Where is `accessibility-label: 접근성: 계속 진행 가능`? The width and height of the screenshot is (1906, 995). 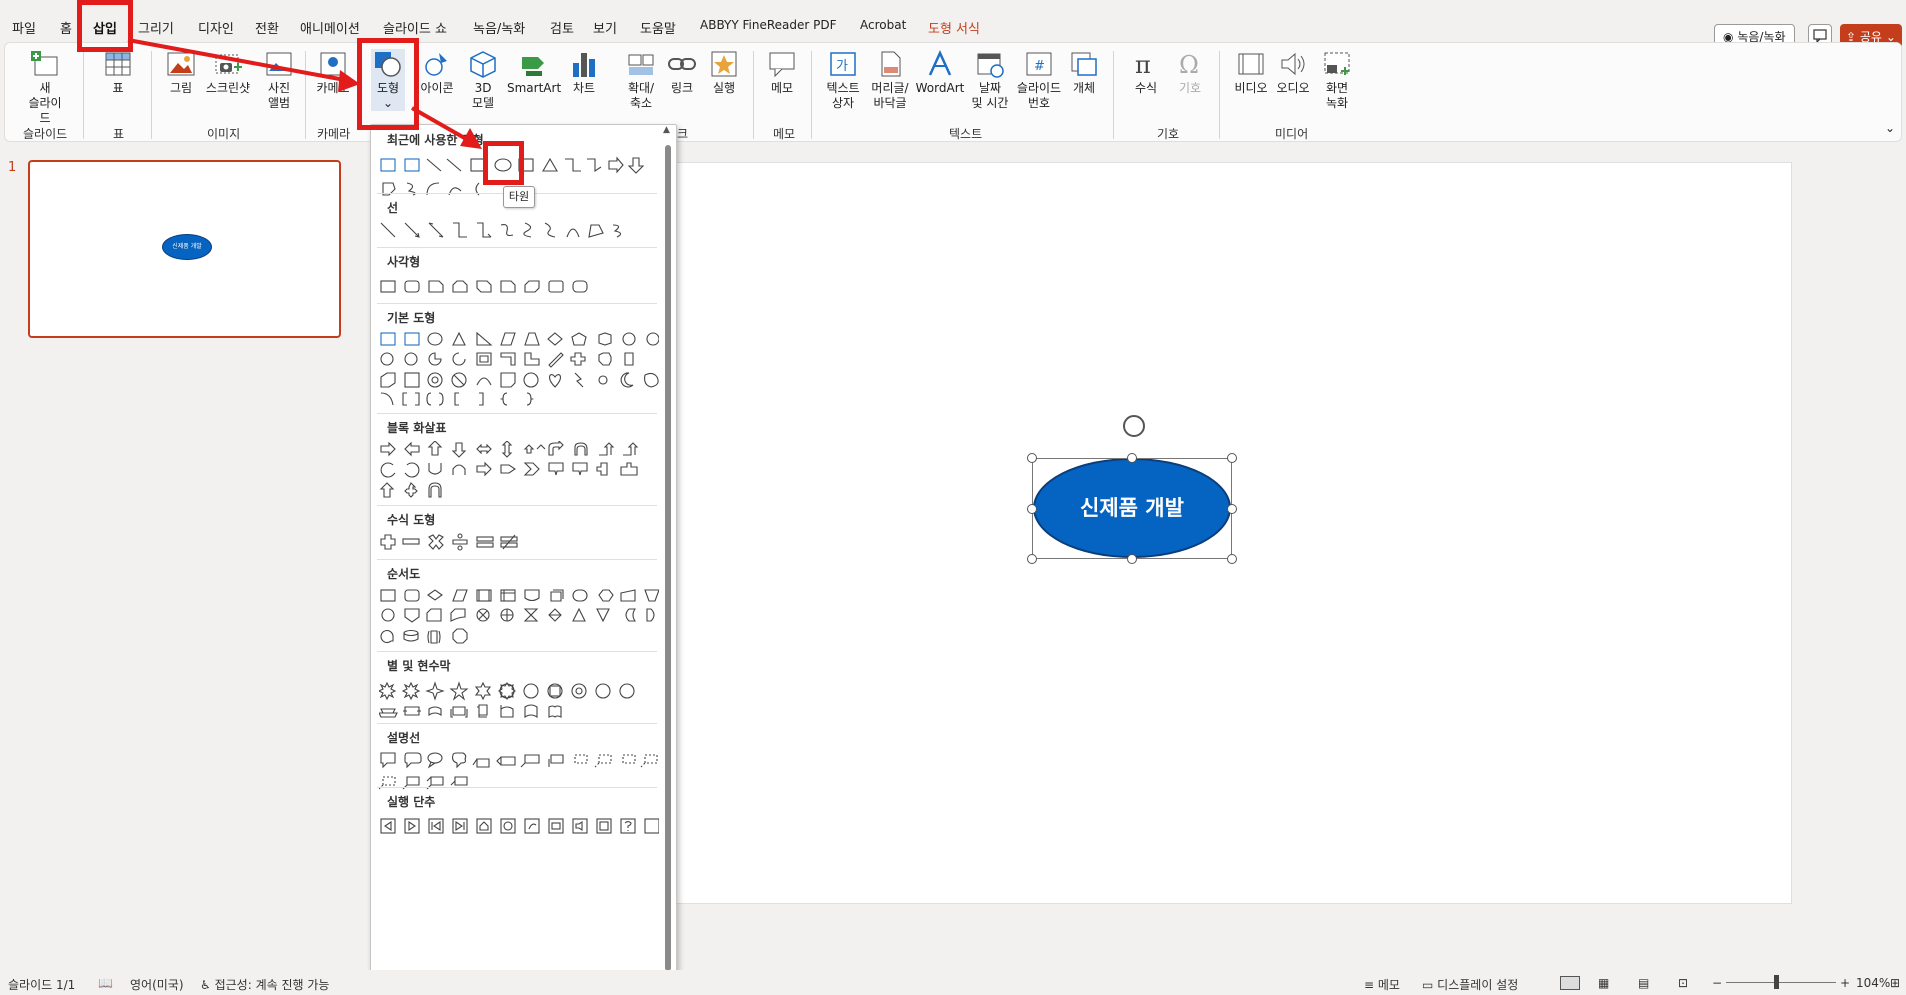
accessibility-label: 접근성: 계속 진행 가능 is located at coordinates (272, 985).